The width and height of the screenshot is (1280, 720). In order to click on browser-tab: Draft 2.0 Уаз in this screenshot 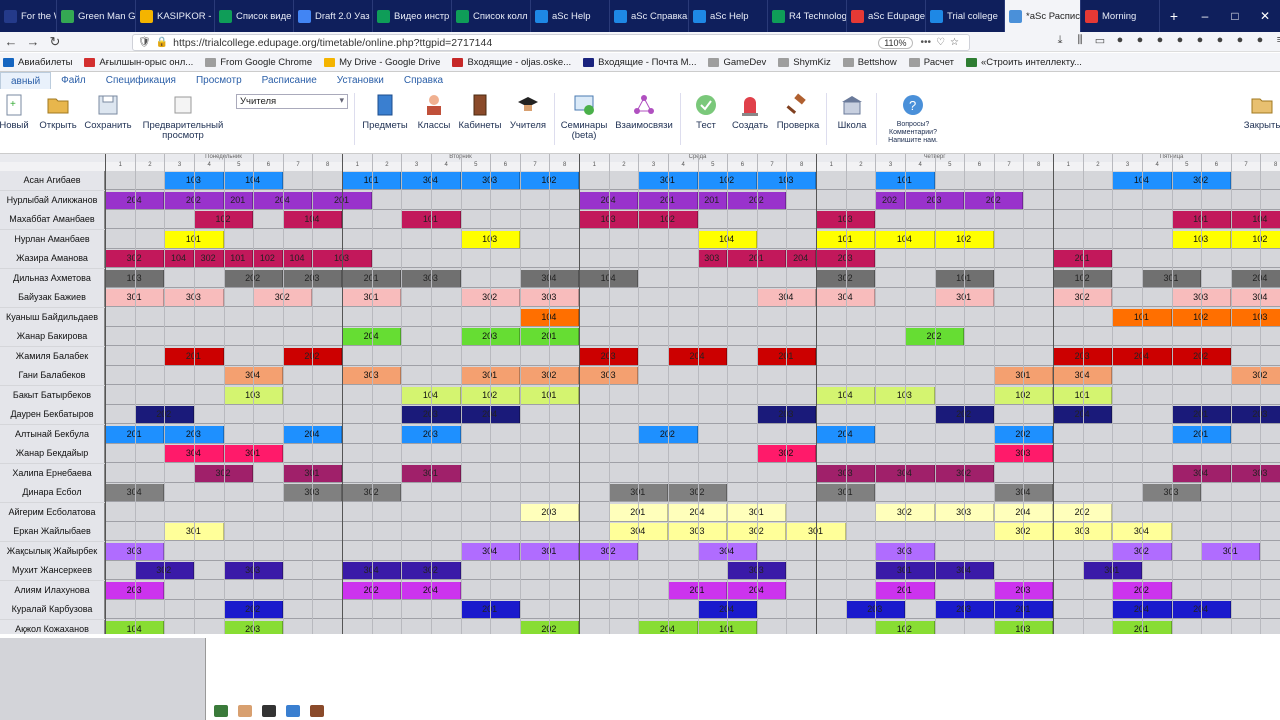, I will do `click(333, 16)`.